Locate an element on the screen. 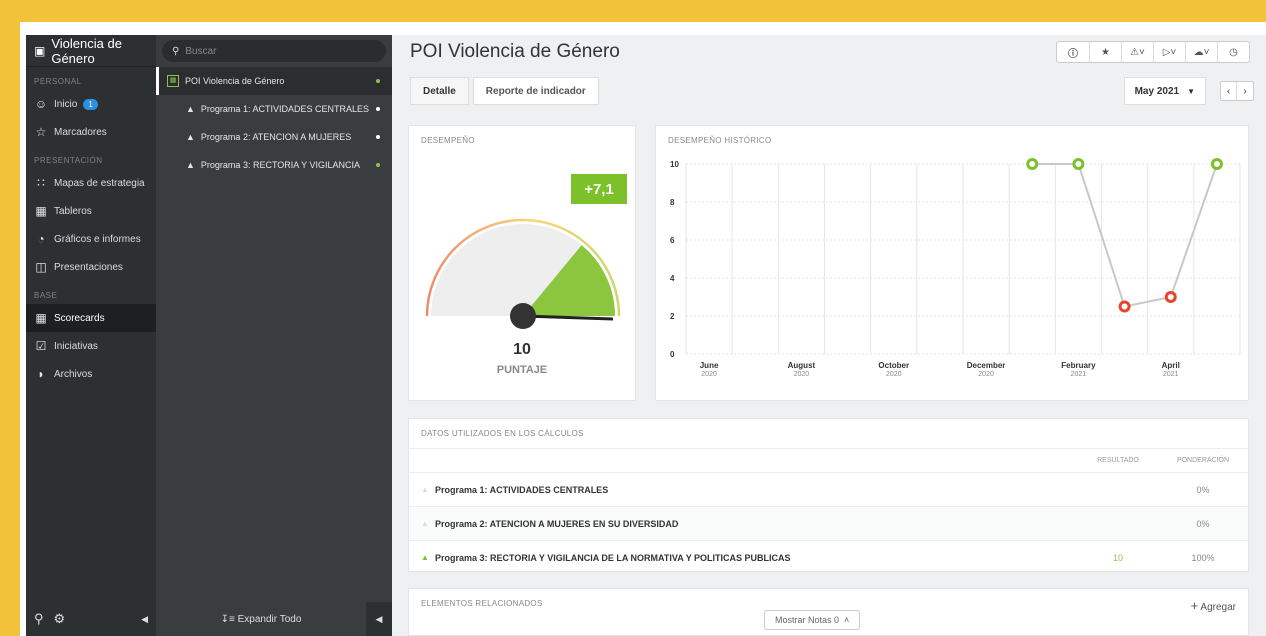  show-notes-button: Mostrar Notas 0 ˄ is located at coordinates (812, 620).